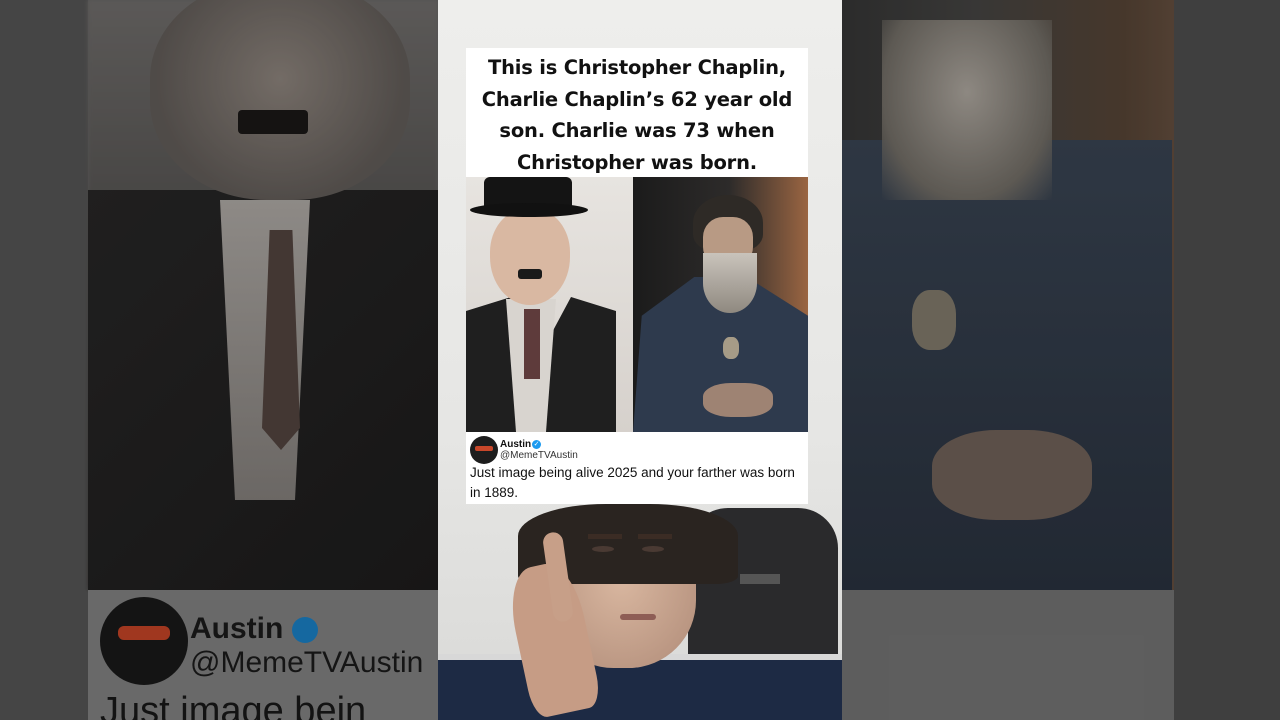 This screenshot has height=720, width=1280. What do you see at coordinates (730, 283) in the screenshot?
I see `beard` at bounding box center [730, 283].